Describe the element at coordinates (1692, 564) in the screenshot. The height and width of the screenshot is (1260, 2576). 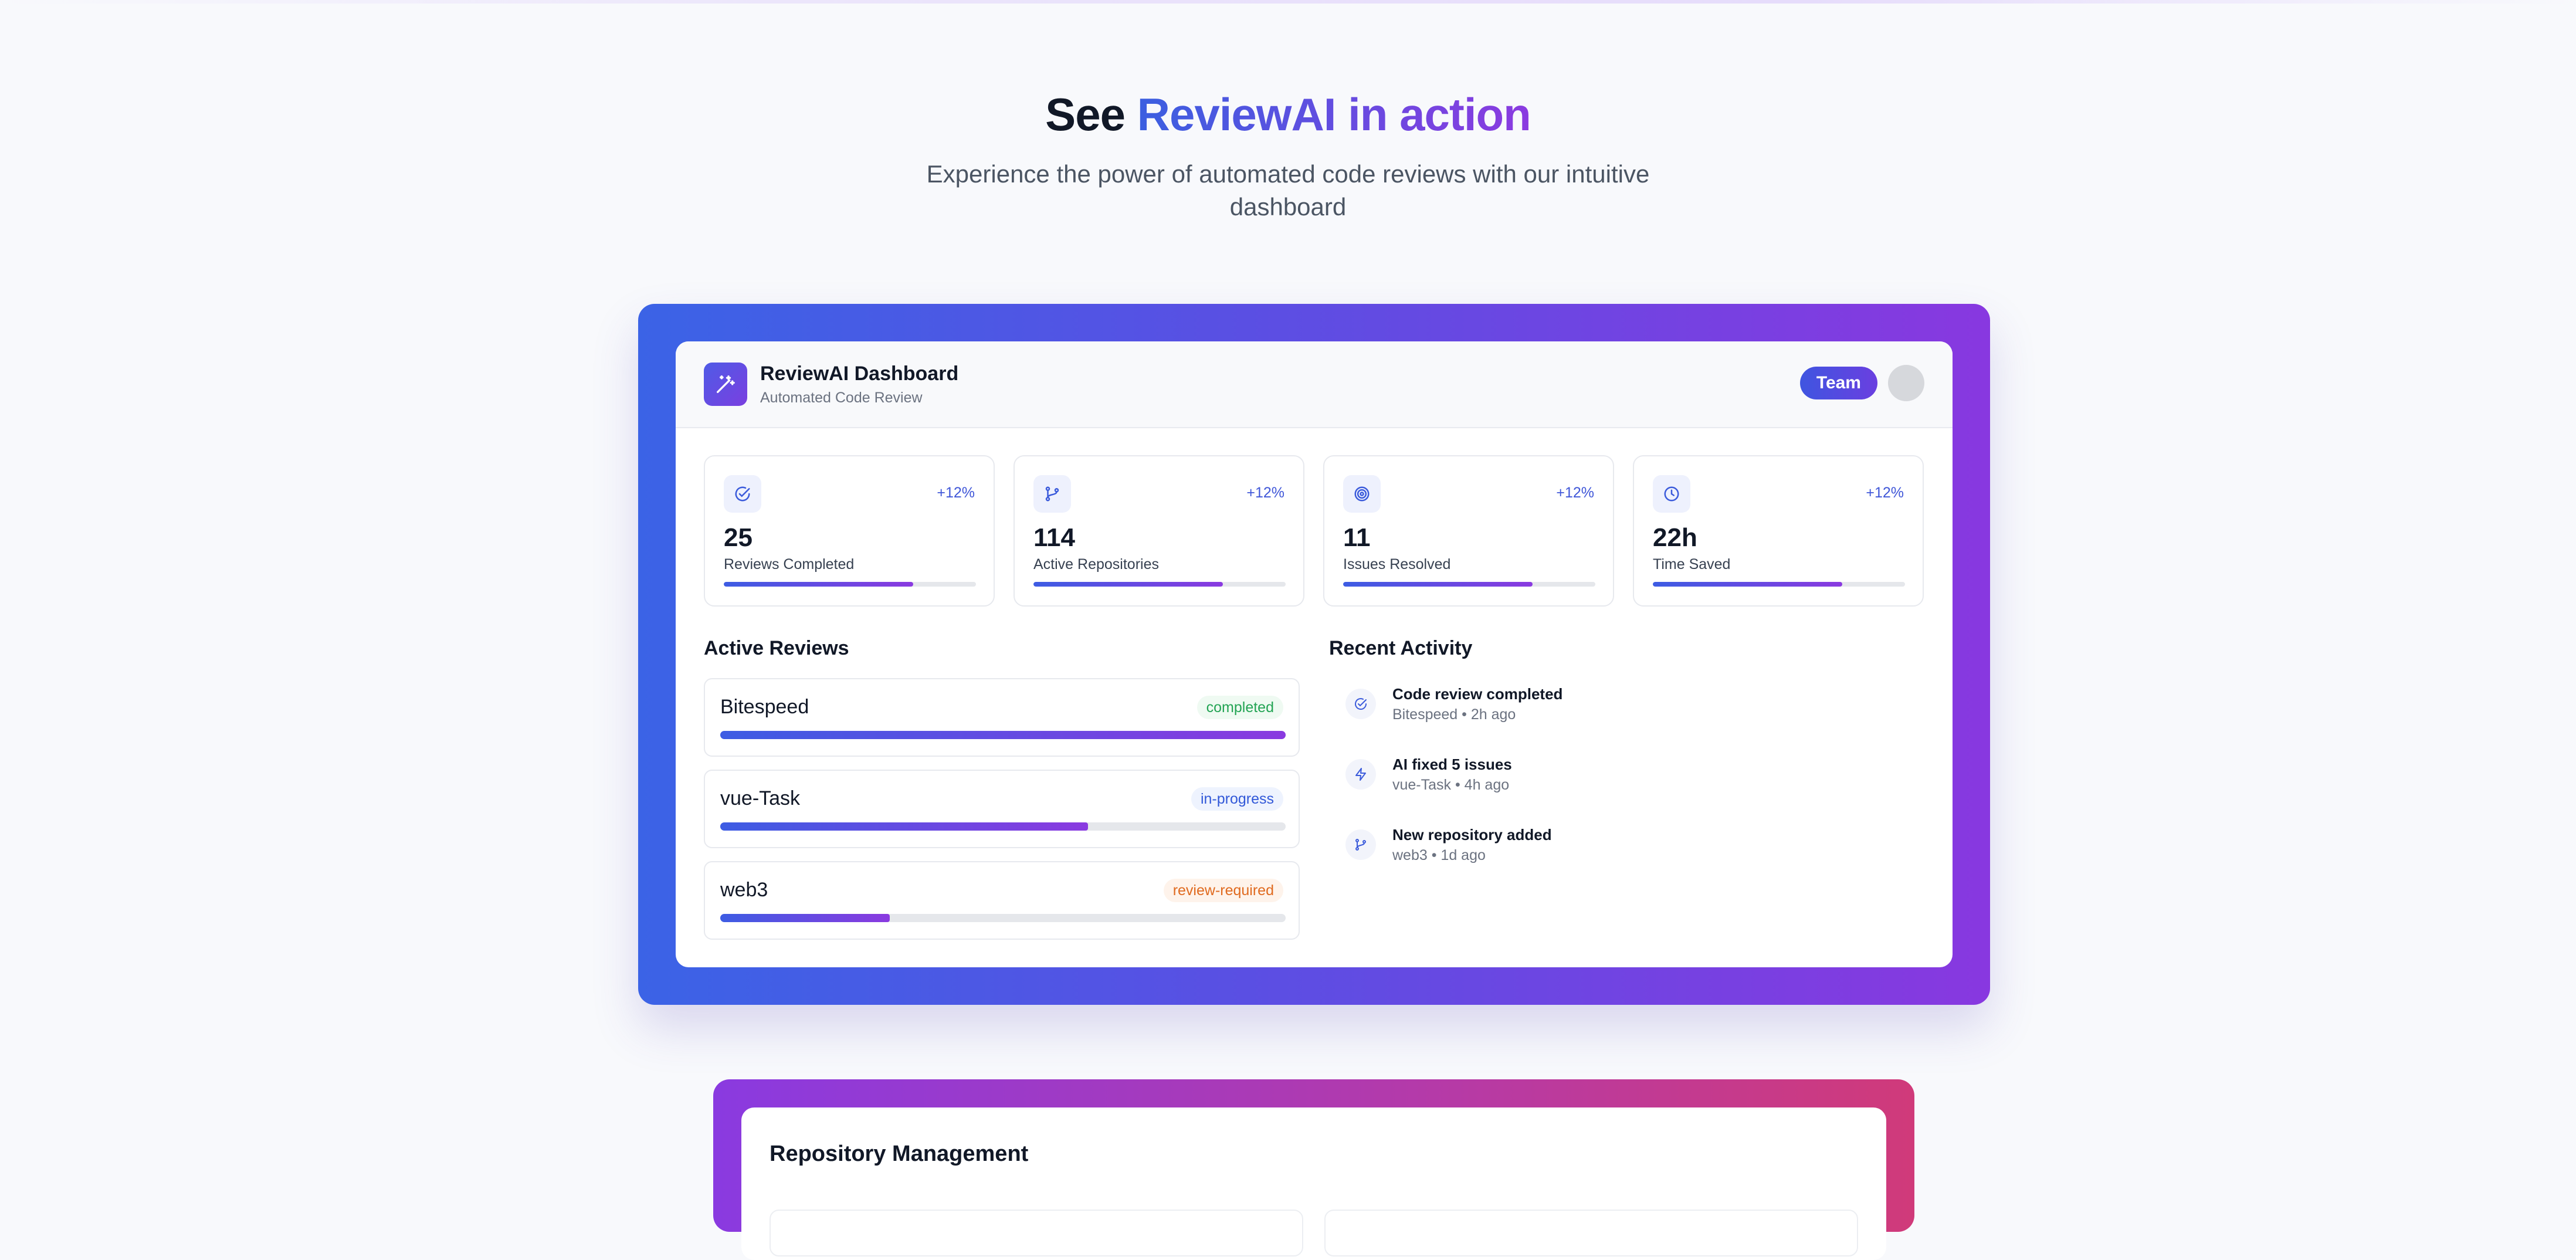
I see `stat-label: Time Saved` at that location.